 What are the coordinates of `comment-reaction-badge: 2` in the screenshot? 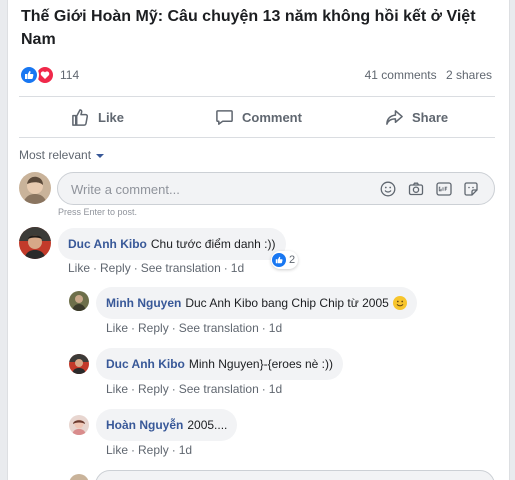 It's located at (285, 260).